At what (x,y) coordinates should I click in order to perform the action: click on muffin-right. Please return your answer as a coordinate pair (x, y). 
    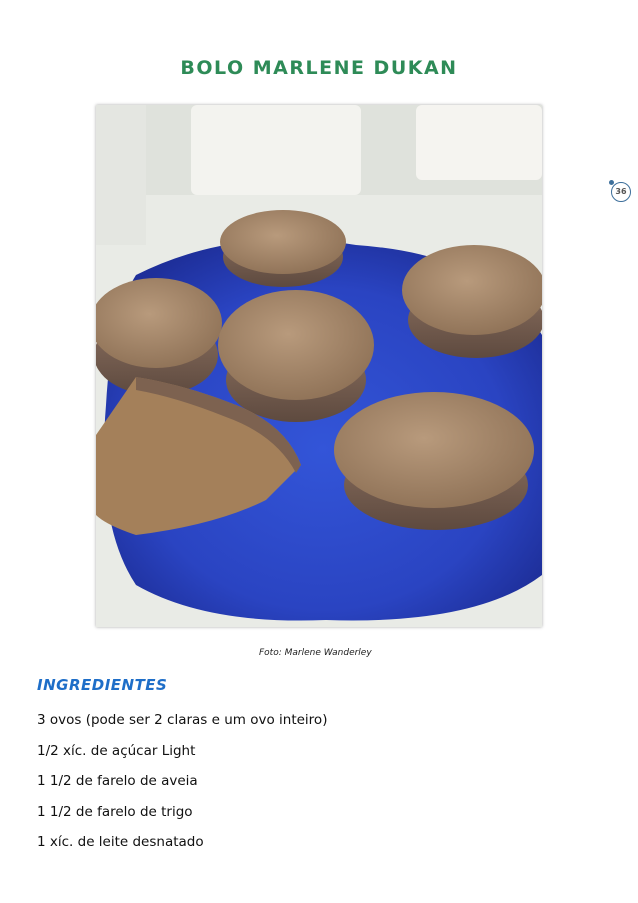
    Looking at the image, I should click on (472, 290).